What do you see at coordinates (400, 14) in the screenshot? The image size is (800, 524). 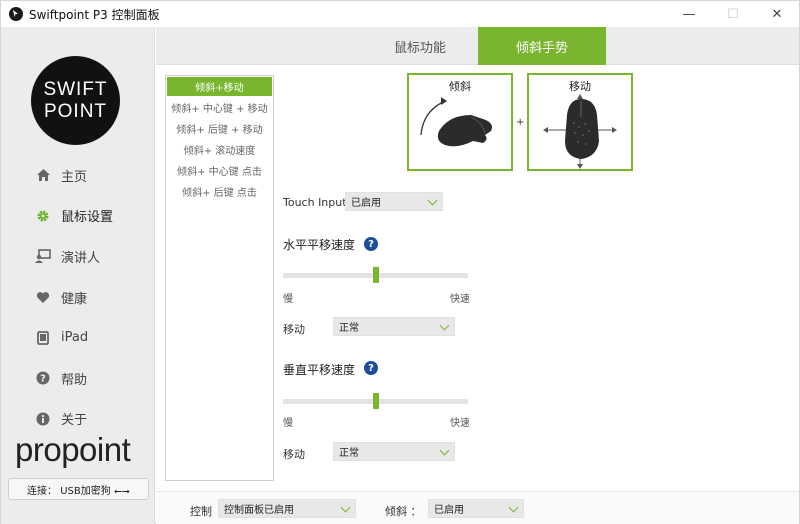 I see `title-bar: Swiftpoint P3 控制面板 — ☐ ✕` at bounding box center [400, 14].